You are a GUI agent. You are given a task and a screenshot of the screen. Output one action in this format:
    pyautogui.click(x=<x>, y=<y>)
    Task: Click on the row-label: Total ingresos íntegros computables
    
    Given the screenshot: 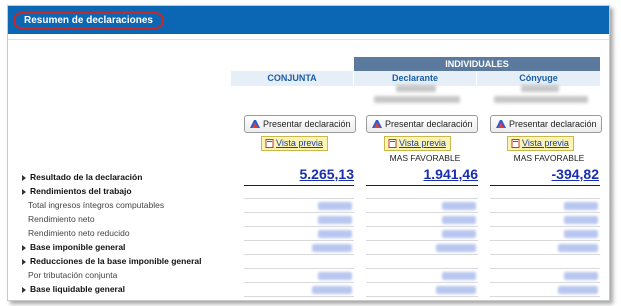 What is the action you would take?
    pyautogui.click(x=90, y=205)
    